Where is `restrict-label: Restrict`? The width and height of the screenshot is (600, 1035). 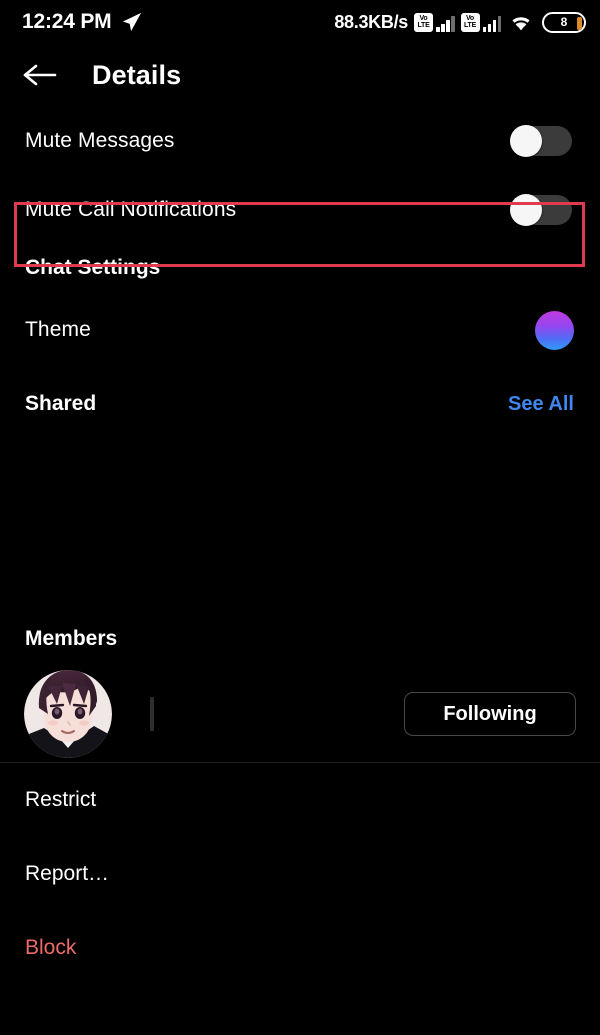 restrict-label: Restrict is located at coordinates (61, 799).